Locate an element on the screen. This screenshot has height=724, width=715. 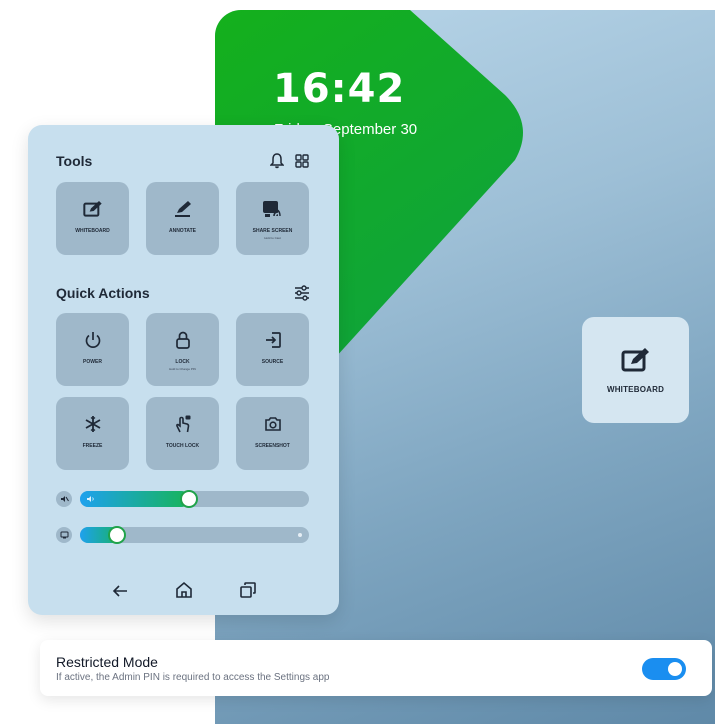
action-label: FREEZE is located at coordinates (92, 446).